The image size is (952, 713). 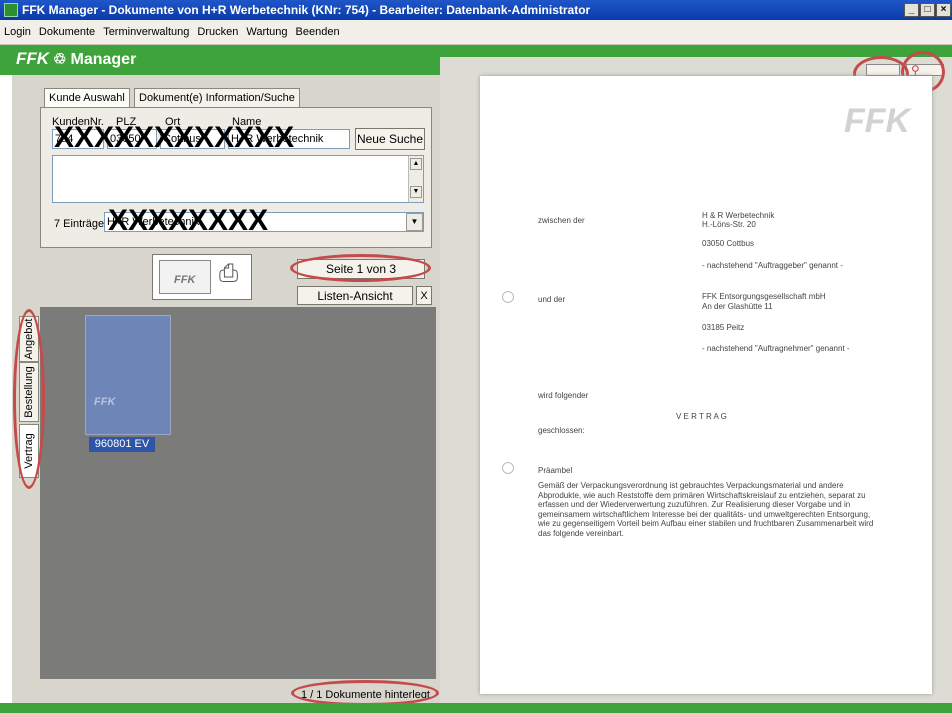 I want to click on redaction-mark: XXXXXXXXXXXX, so click(x=174, y=137).